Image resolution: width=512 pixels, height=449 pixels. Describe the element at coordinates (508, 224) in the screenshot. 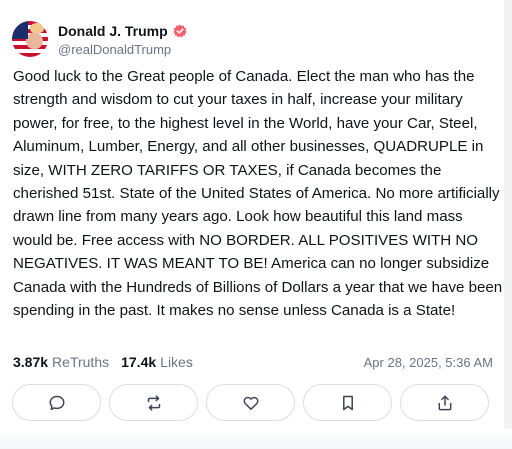

I see `scrollbar-track` at that location.